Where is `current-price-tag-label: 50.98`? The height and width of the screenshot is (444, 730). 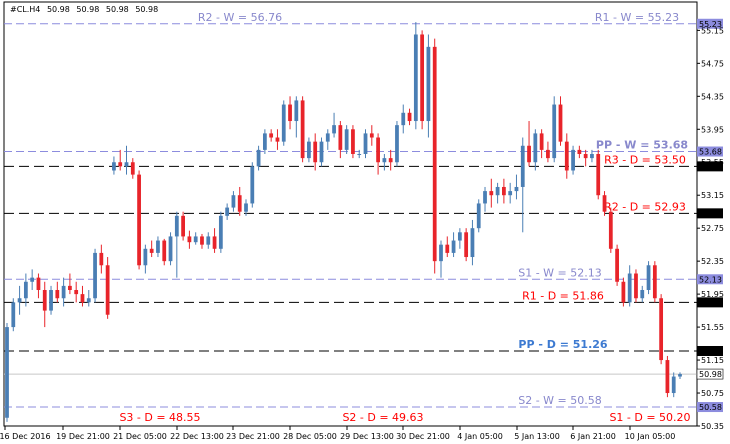 current-price-tag-label: 50.98 is located at coordinates (710, 374).